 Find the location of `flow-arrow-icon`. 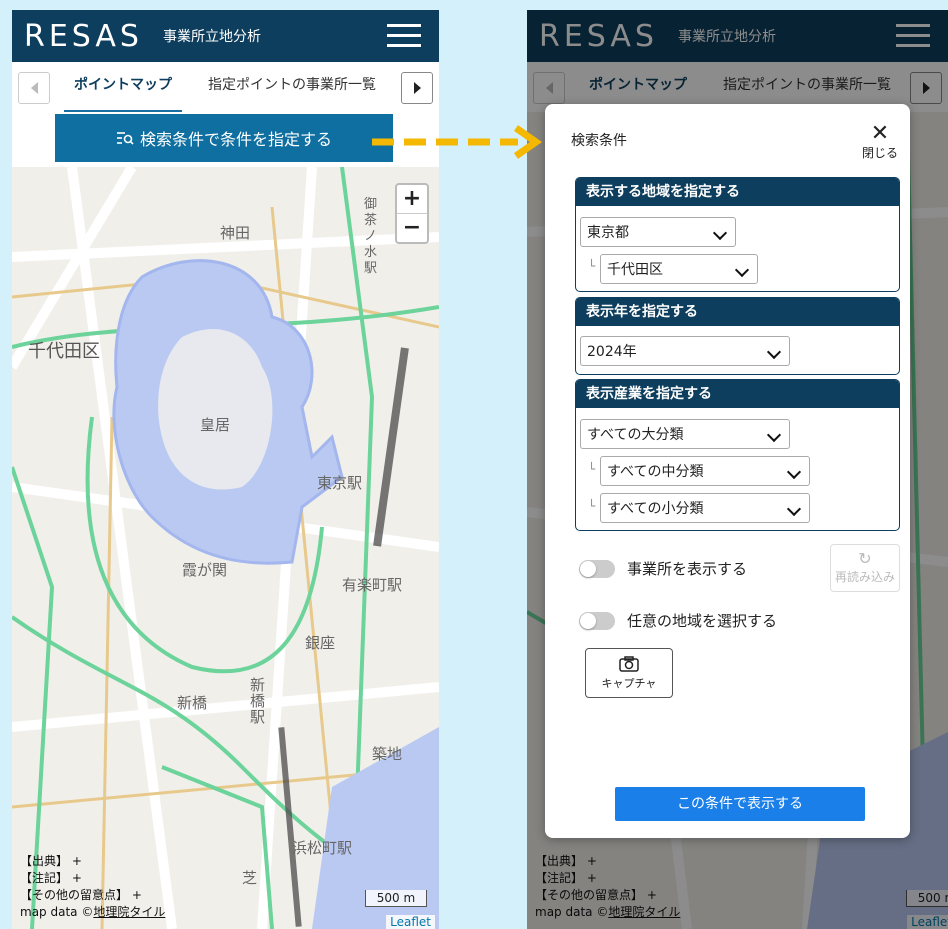

flow-arrow-icon is located at coordinates (457, 142).